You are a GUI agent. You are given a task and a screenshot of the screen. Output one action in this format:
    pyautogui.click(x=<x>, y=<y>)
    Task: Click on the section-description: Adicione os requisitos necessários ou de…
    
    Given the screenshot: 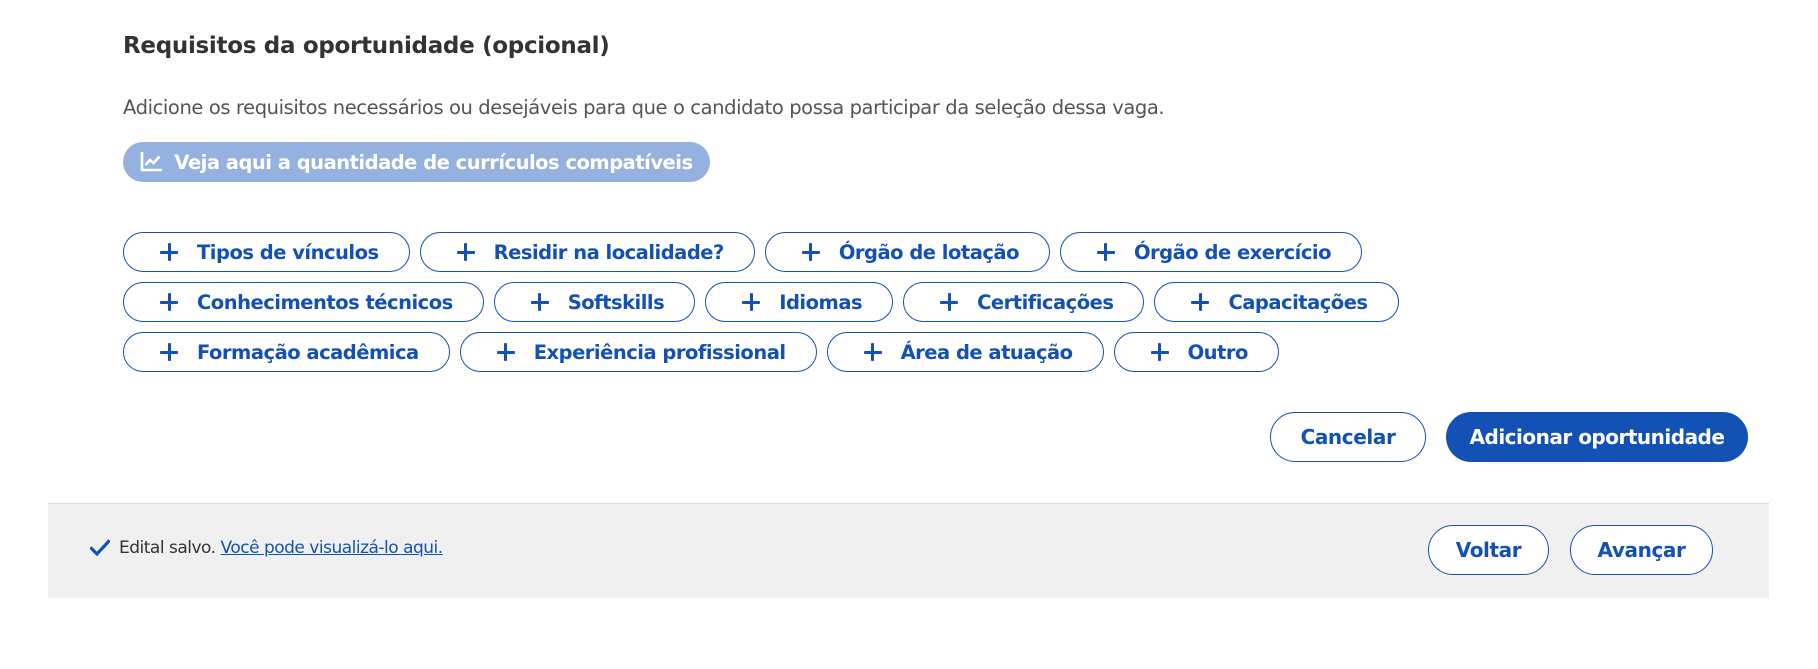 What is the action you would take?
    pyautogui.click(x=644, y=107)
    